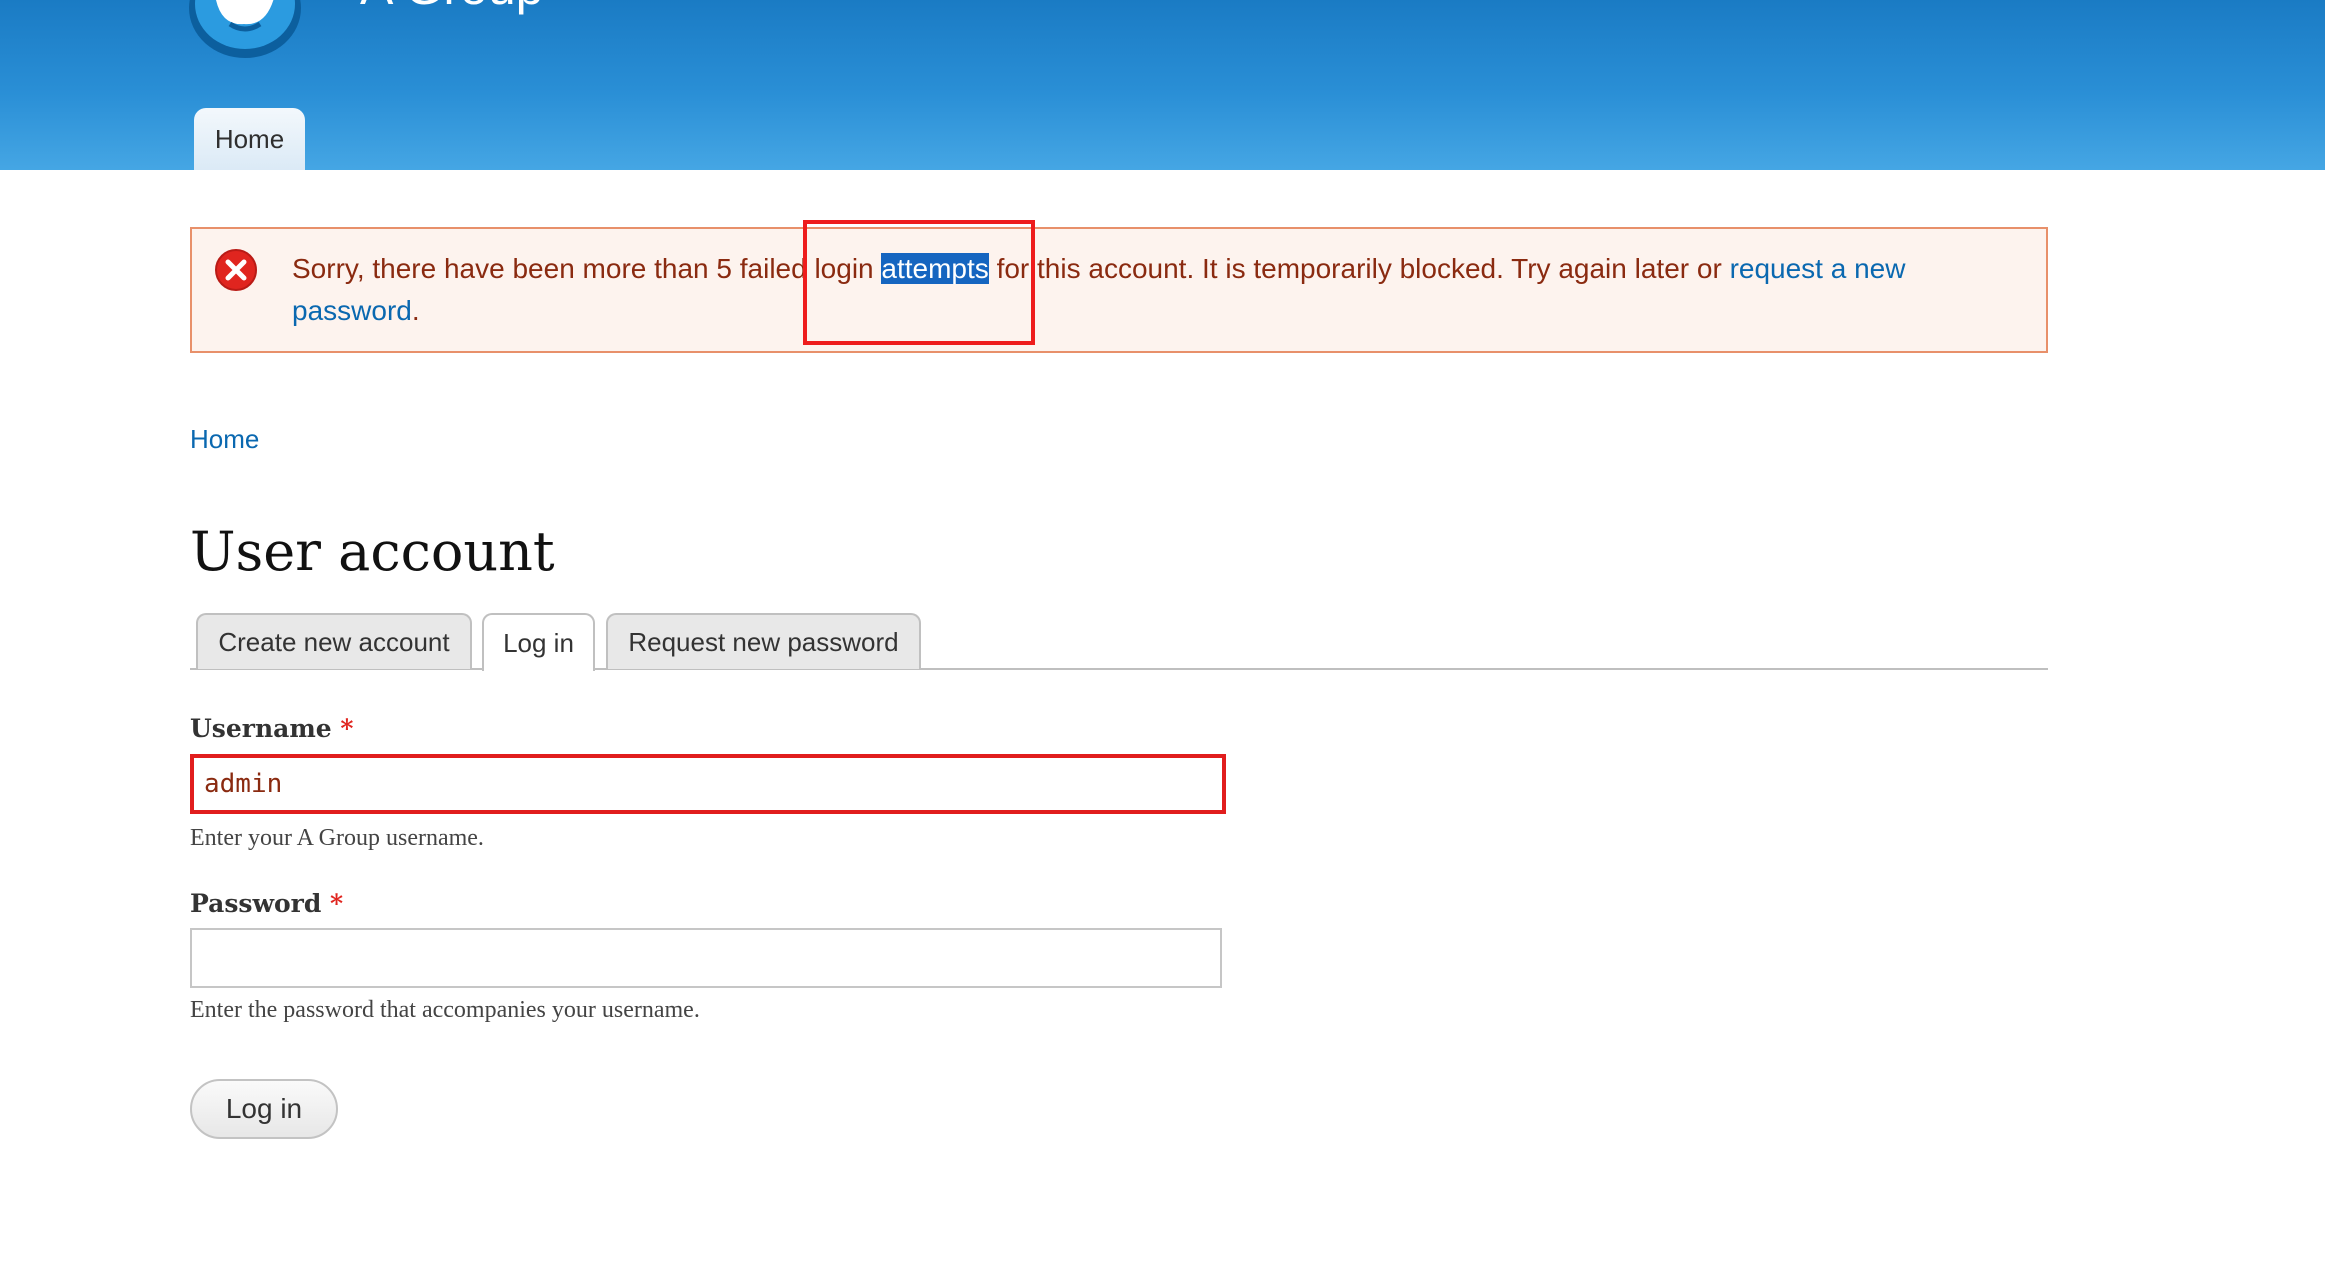 The image size is (2325, 1263). What do you see at coordinates (224, 439) in the screenshot?
I see `breadcrumb-home-link: Home` at bounding box center [224, 439].